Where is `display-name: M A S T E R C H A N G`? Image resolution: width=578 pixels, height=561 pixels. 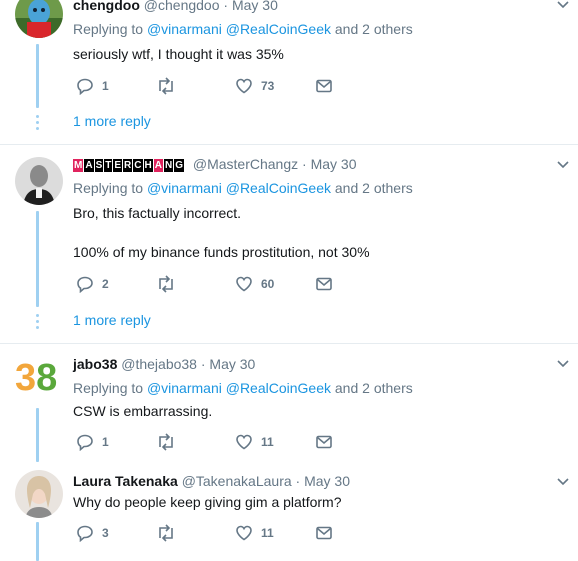
display-name: M A S T E R C H A N G is located at coordinates (129, 165).